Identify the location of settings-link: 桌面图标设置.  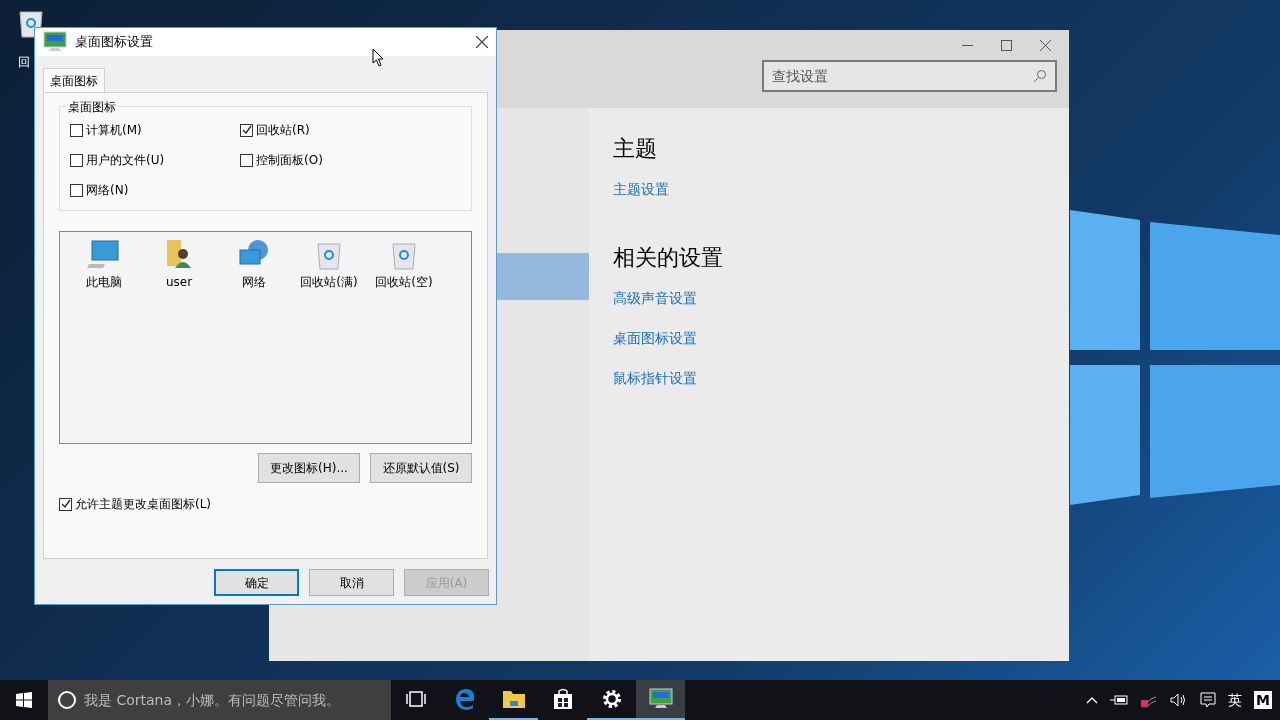
(841, 348).